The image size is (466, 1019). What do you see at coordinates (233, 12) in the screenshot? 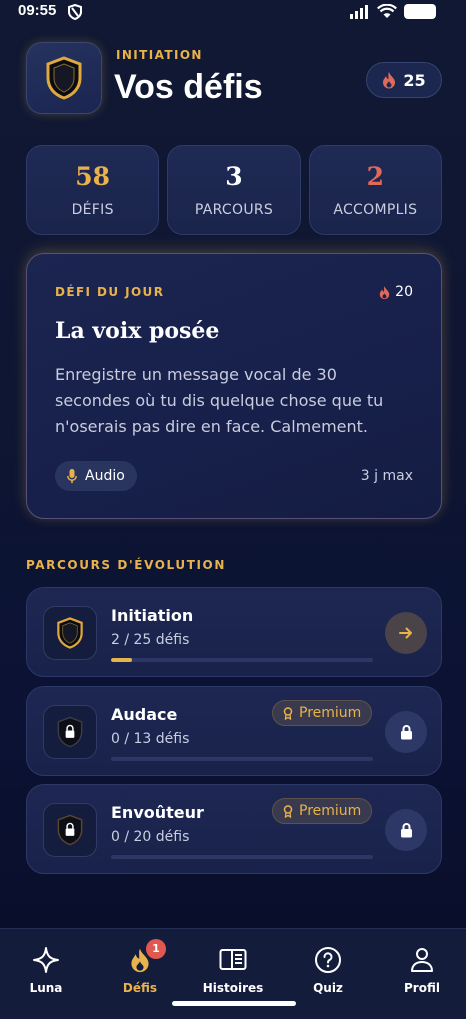
I see `status-bar: 09:55` at bounding box center [233, 12].